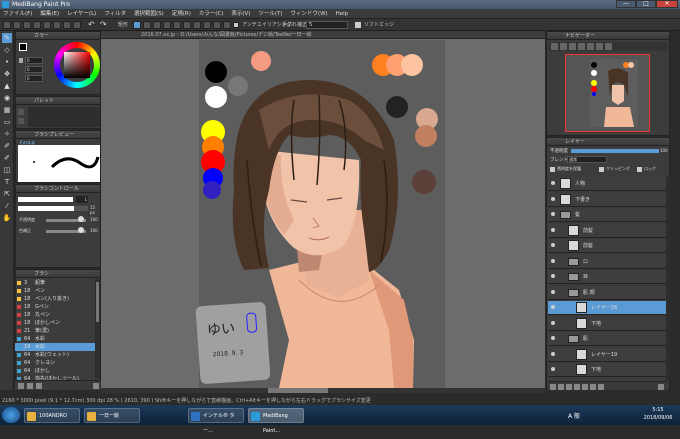  Describe the element at coordinates (574, 415) in the screenshot. I see `ime-indicator: A 般` at that location.